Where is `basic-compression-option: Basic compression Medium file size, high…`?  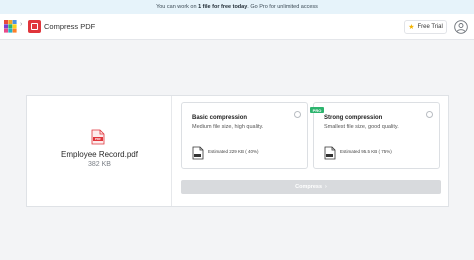
basic-compression-option: Basic compression Medium file size, high… is located at coordinates (244, 135).